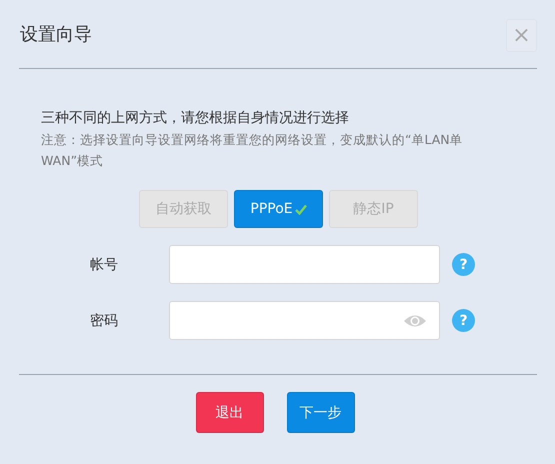  What do you see at coordinates (104, 265) in the screenshot?
I see `field-label: 帐号` at bounding box center [104, 265].